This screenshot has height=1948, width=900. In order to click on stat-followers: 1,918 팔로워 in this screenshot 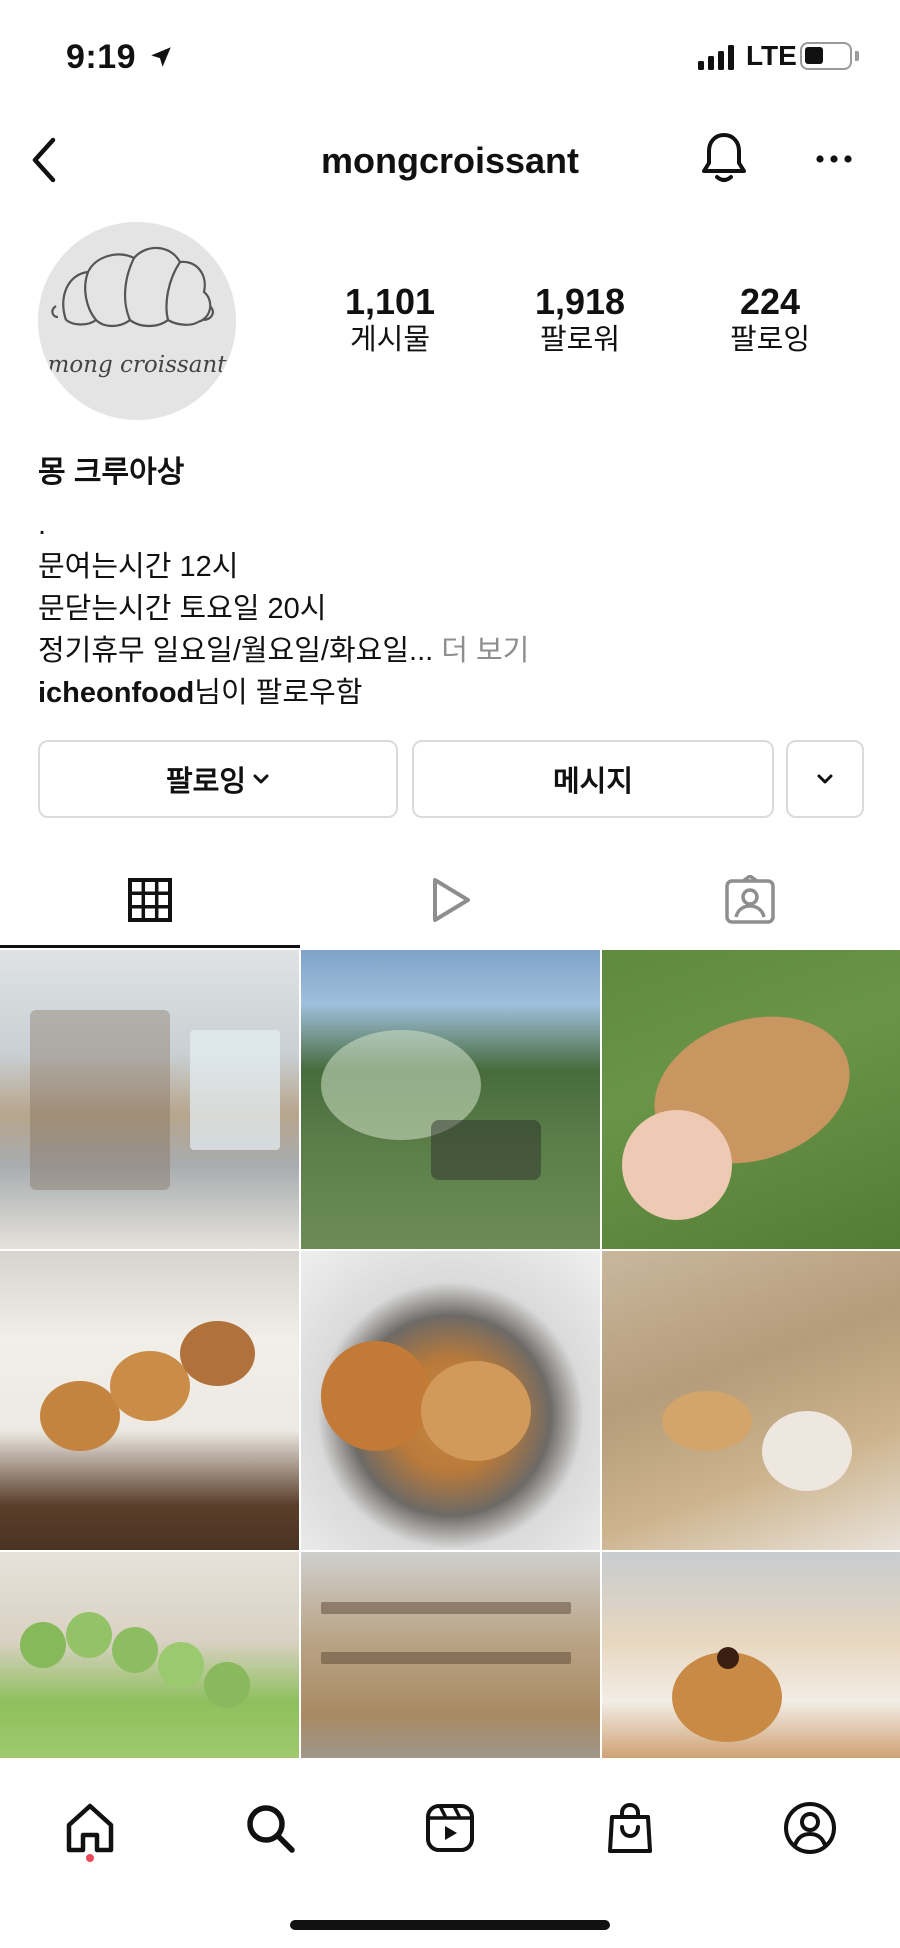, I will do `click(580, 320)`.